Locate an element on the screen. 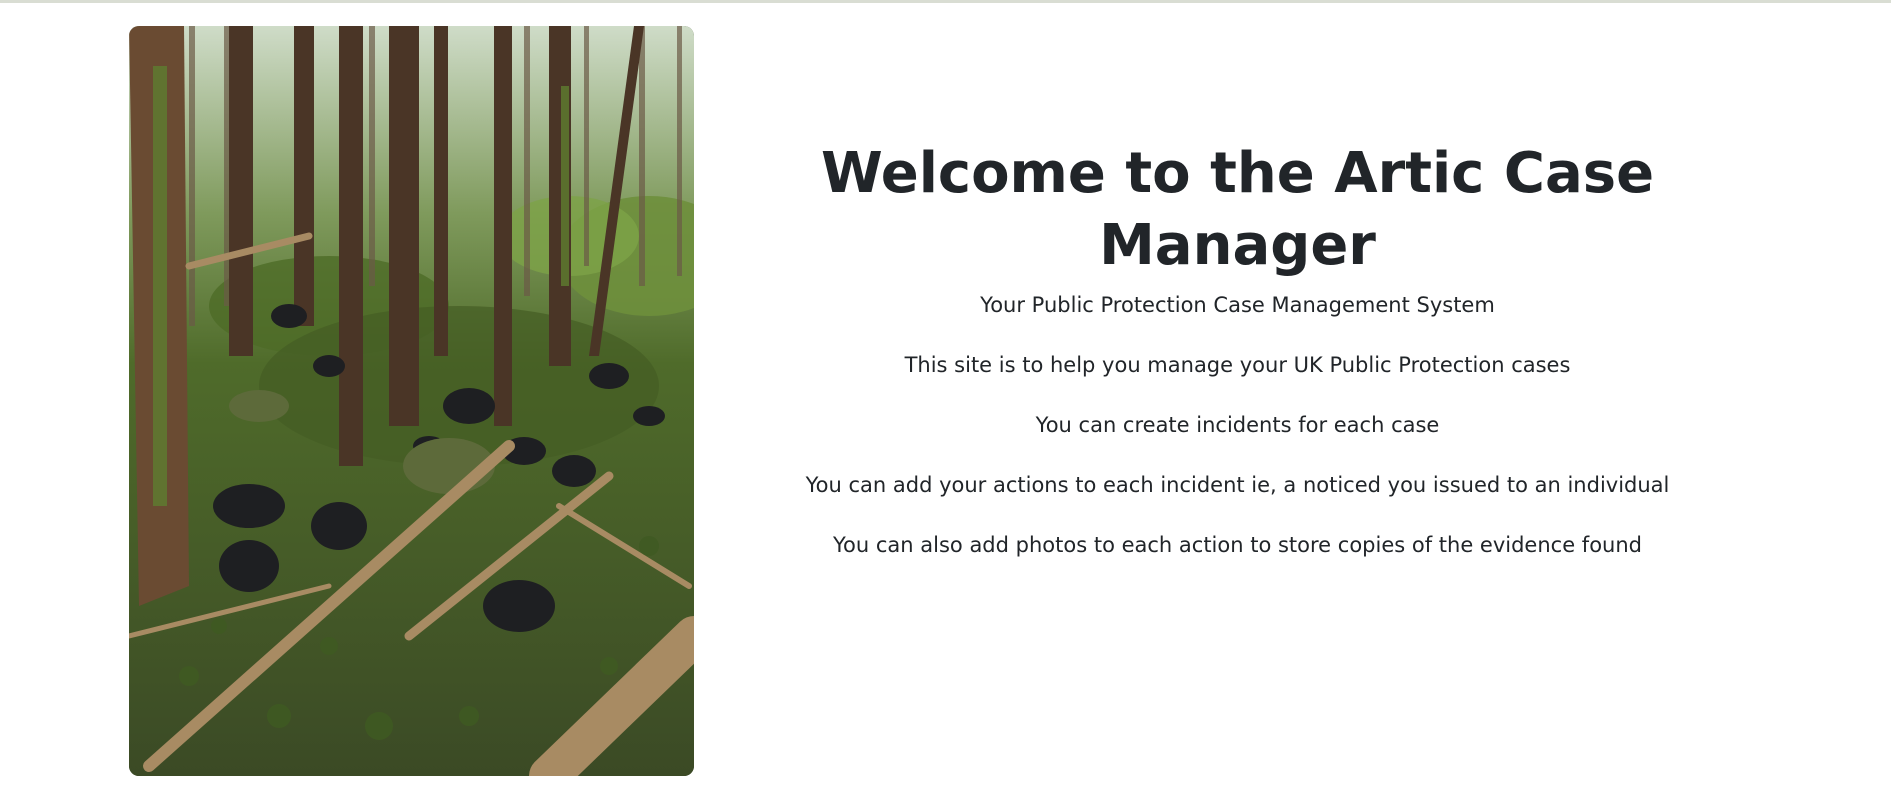 This screenshot has height=805, width=1891. top-divider is located at coordinates (945, 1).